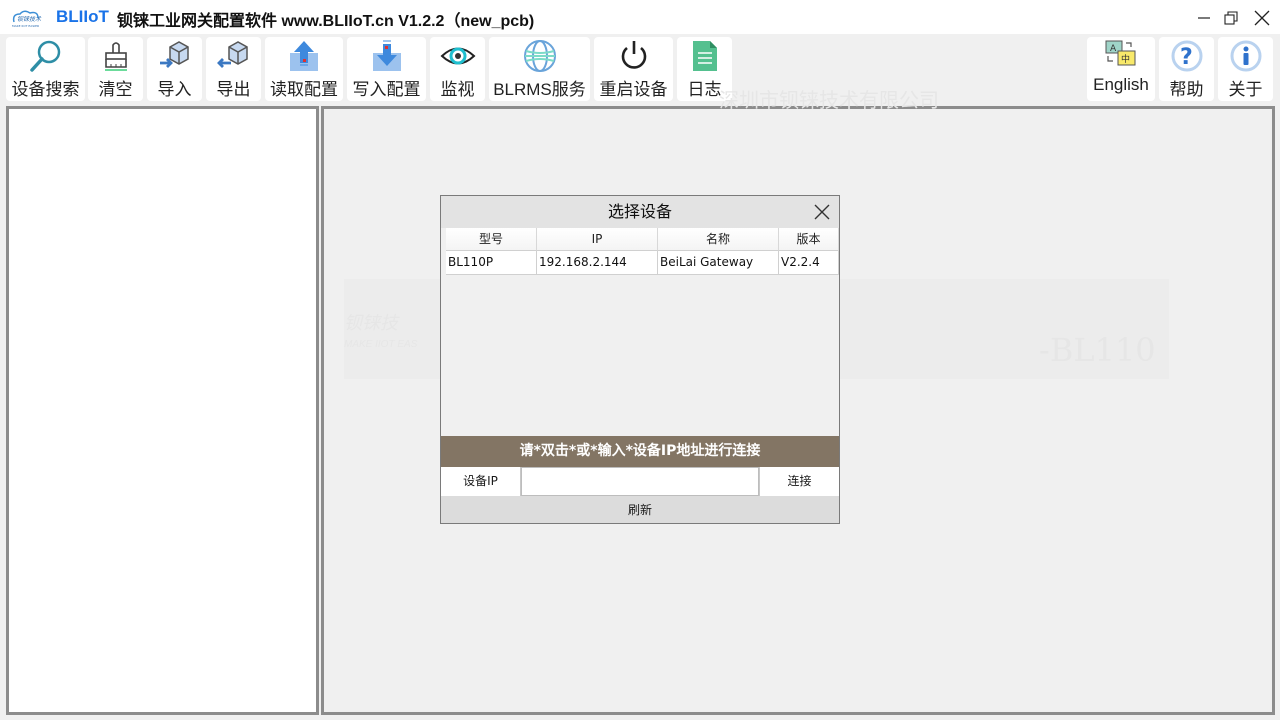  I want to click on power-icon, so click(633, 55).